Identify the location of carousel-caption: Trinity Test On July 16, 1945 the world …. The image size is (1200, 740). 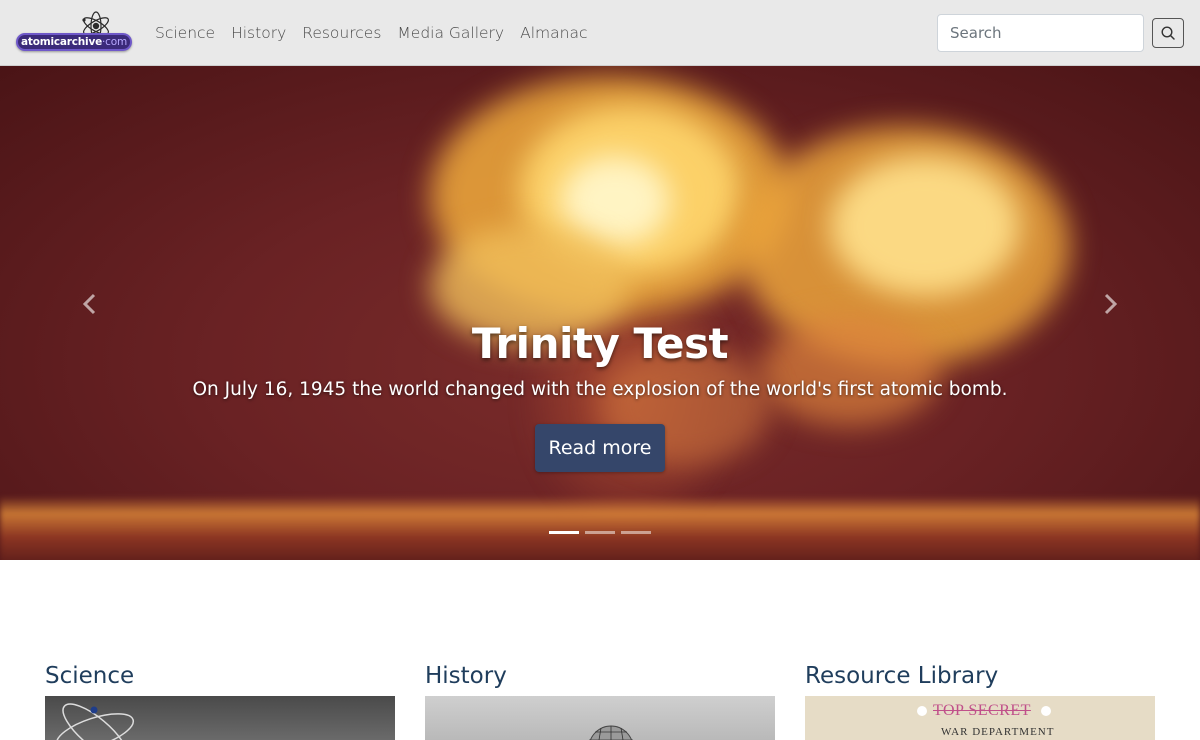
(600, 360).